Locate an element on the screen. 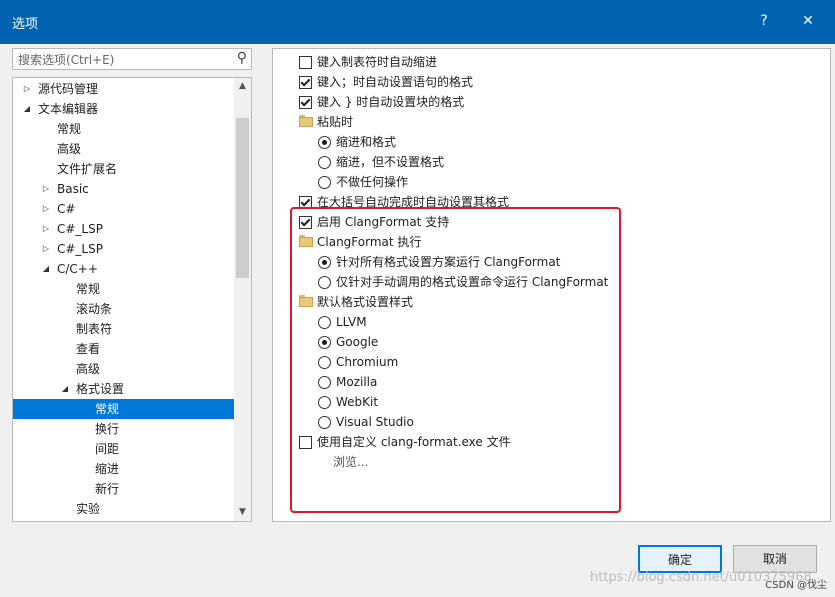 The width and height of the screenshot is (835, 597). radio-option: 仅针对手动调用的格式设置命令运行 ClangFormat is located at coordinates (543, 282).